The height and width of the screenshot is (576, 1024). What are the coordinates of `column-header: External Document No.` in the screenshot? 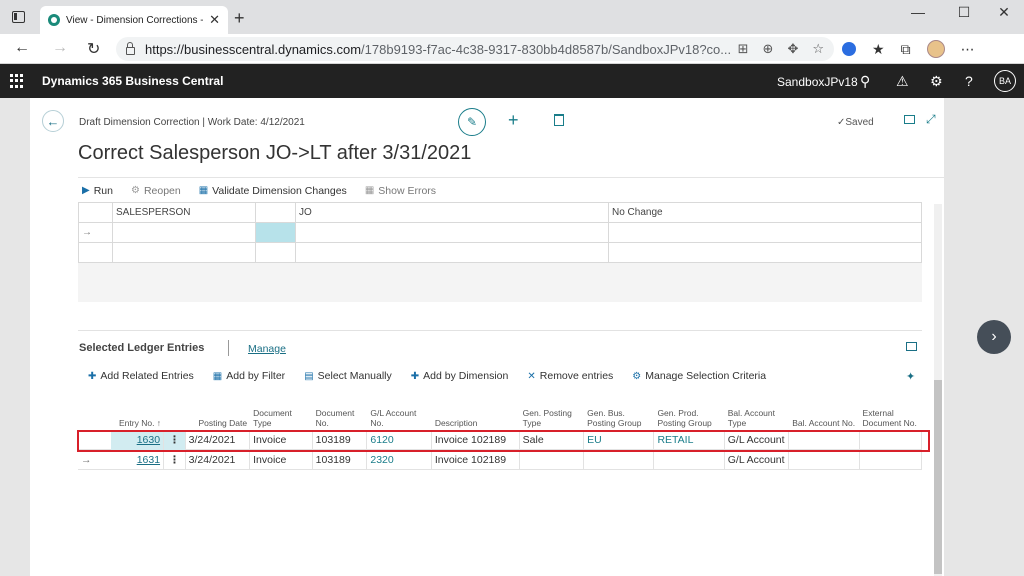 It's located at (891, 419).